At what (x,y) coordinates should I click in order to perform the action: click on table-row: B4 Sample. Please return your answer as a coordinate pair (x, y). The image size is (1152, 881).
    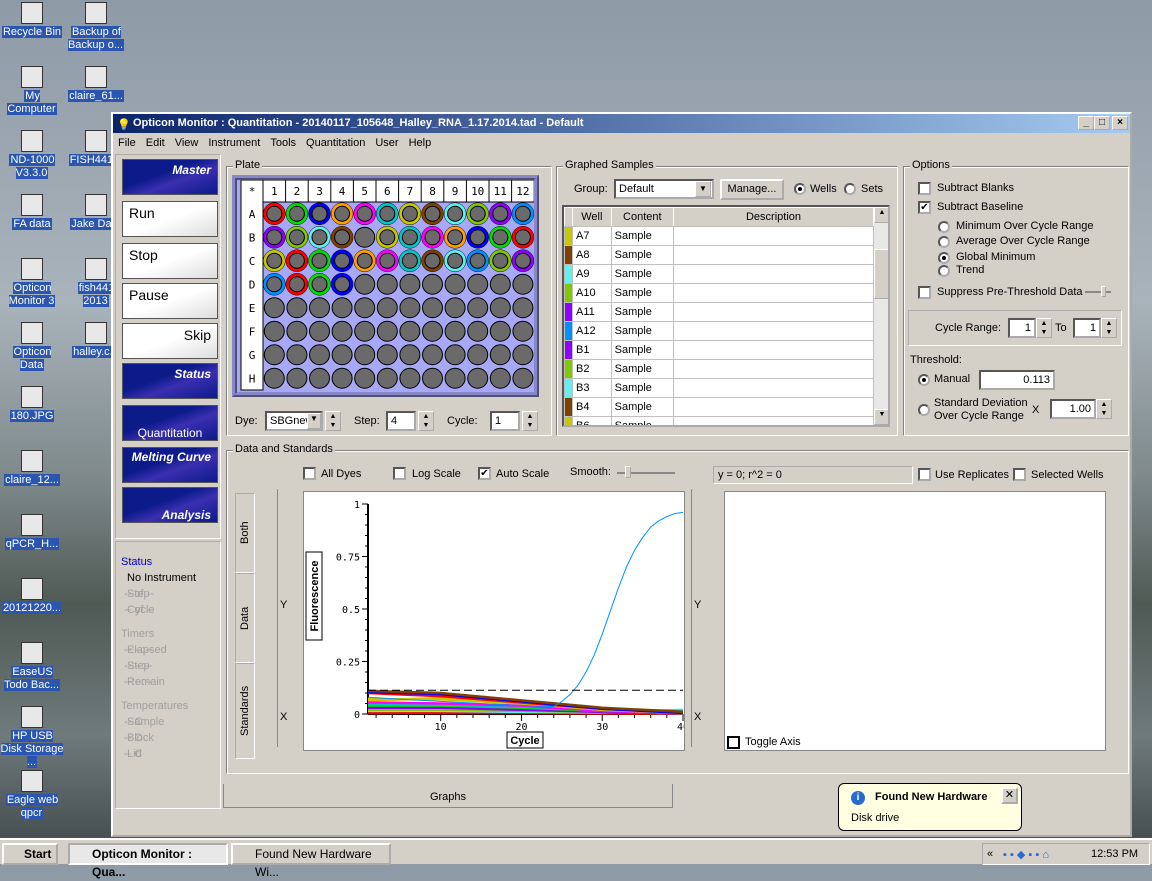
    Looking at the image, I should click on (719, 407).